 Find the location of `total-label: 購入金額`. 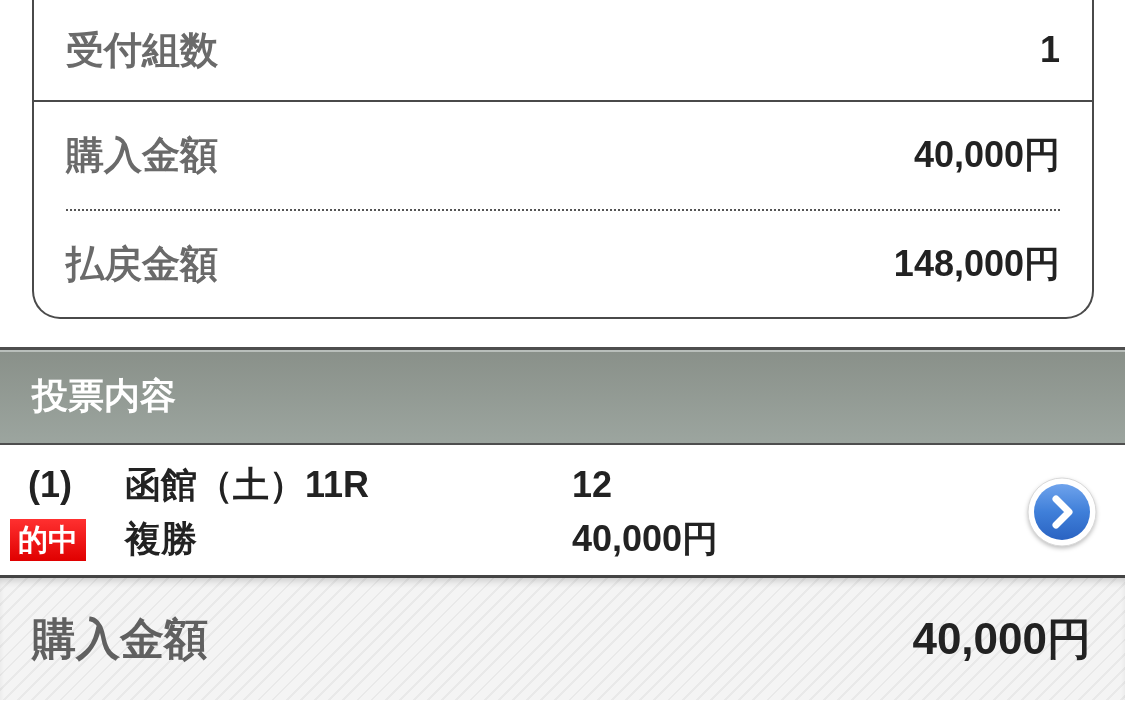

total-label: 購入金額 is located at coordinates (120, 638).